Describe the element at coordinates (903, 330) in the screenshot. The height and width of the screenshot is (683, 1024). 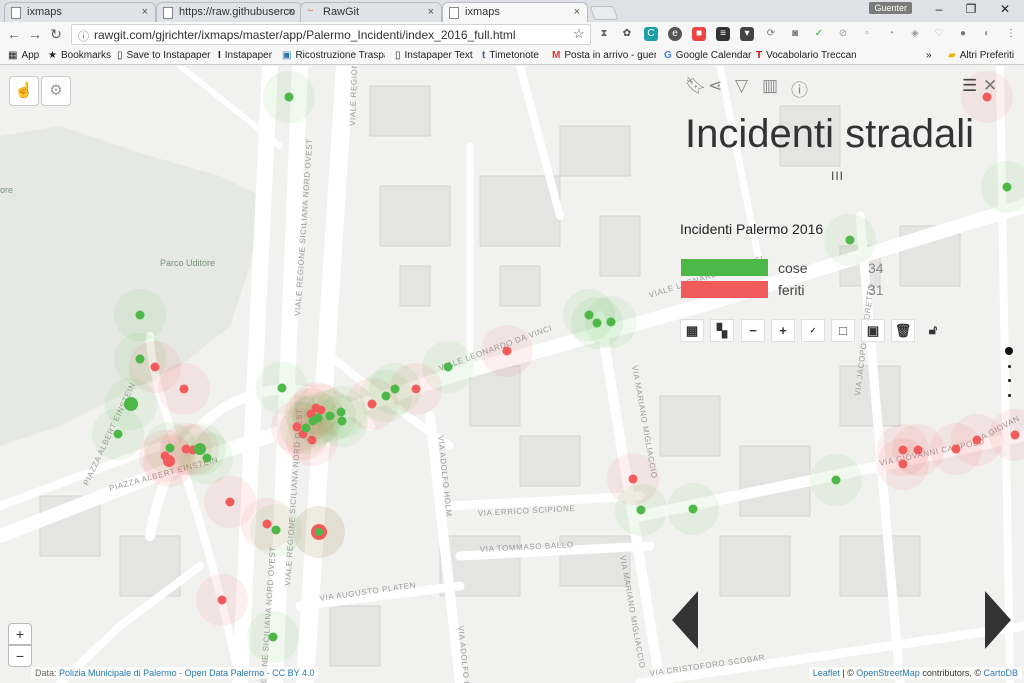
I see `trash-icon: 🗑︎` at that location.